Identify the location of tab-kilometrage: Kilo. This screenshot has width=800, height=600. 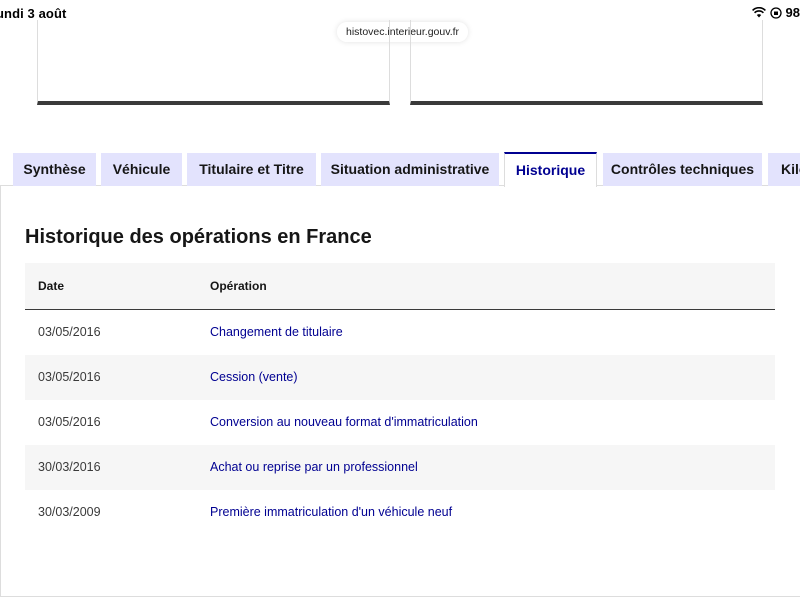
(784, 169).